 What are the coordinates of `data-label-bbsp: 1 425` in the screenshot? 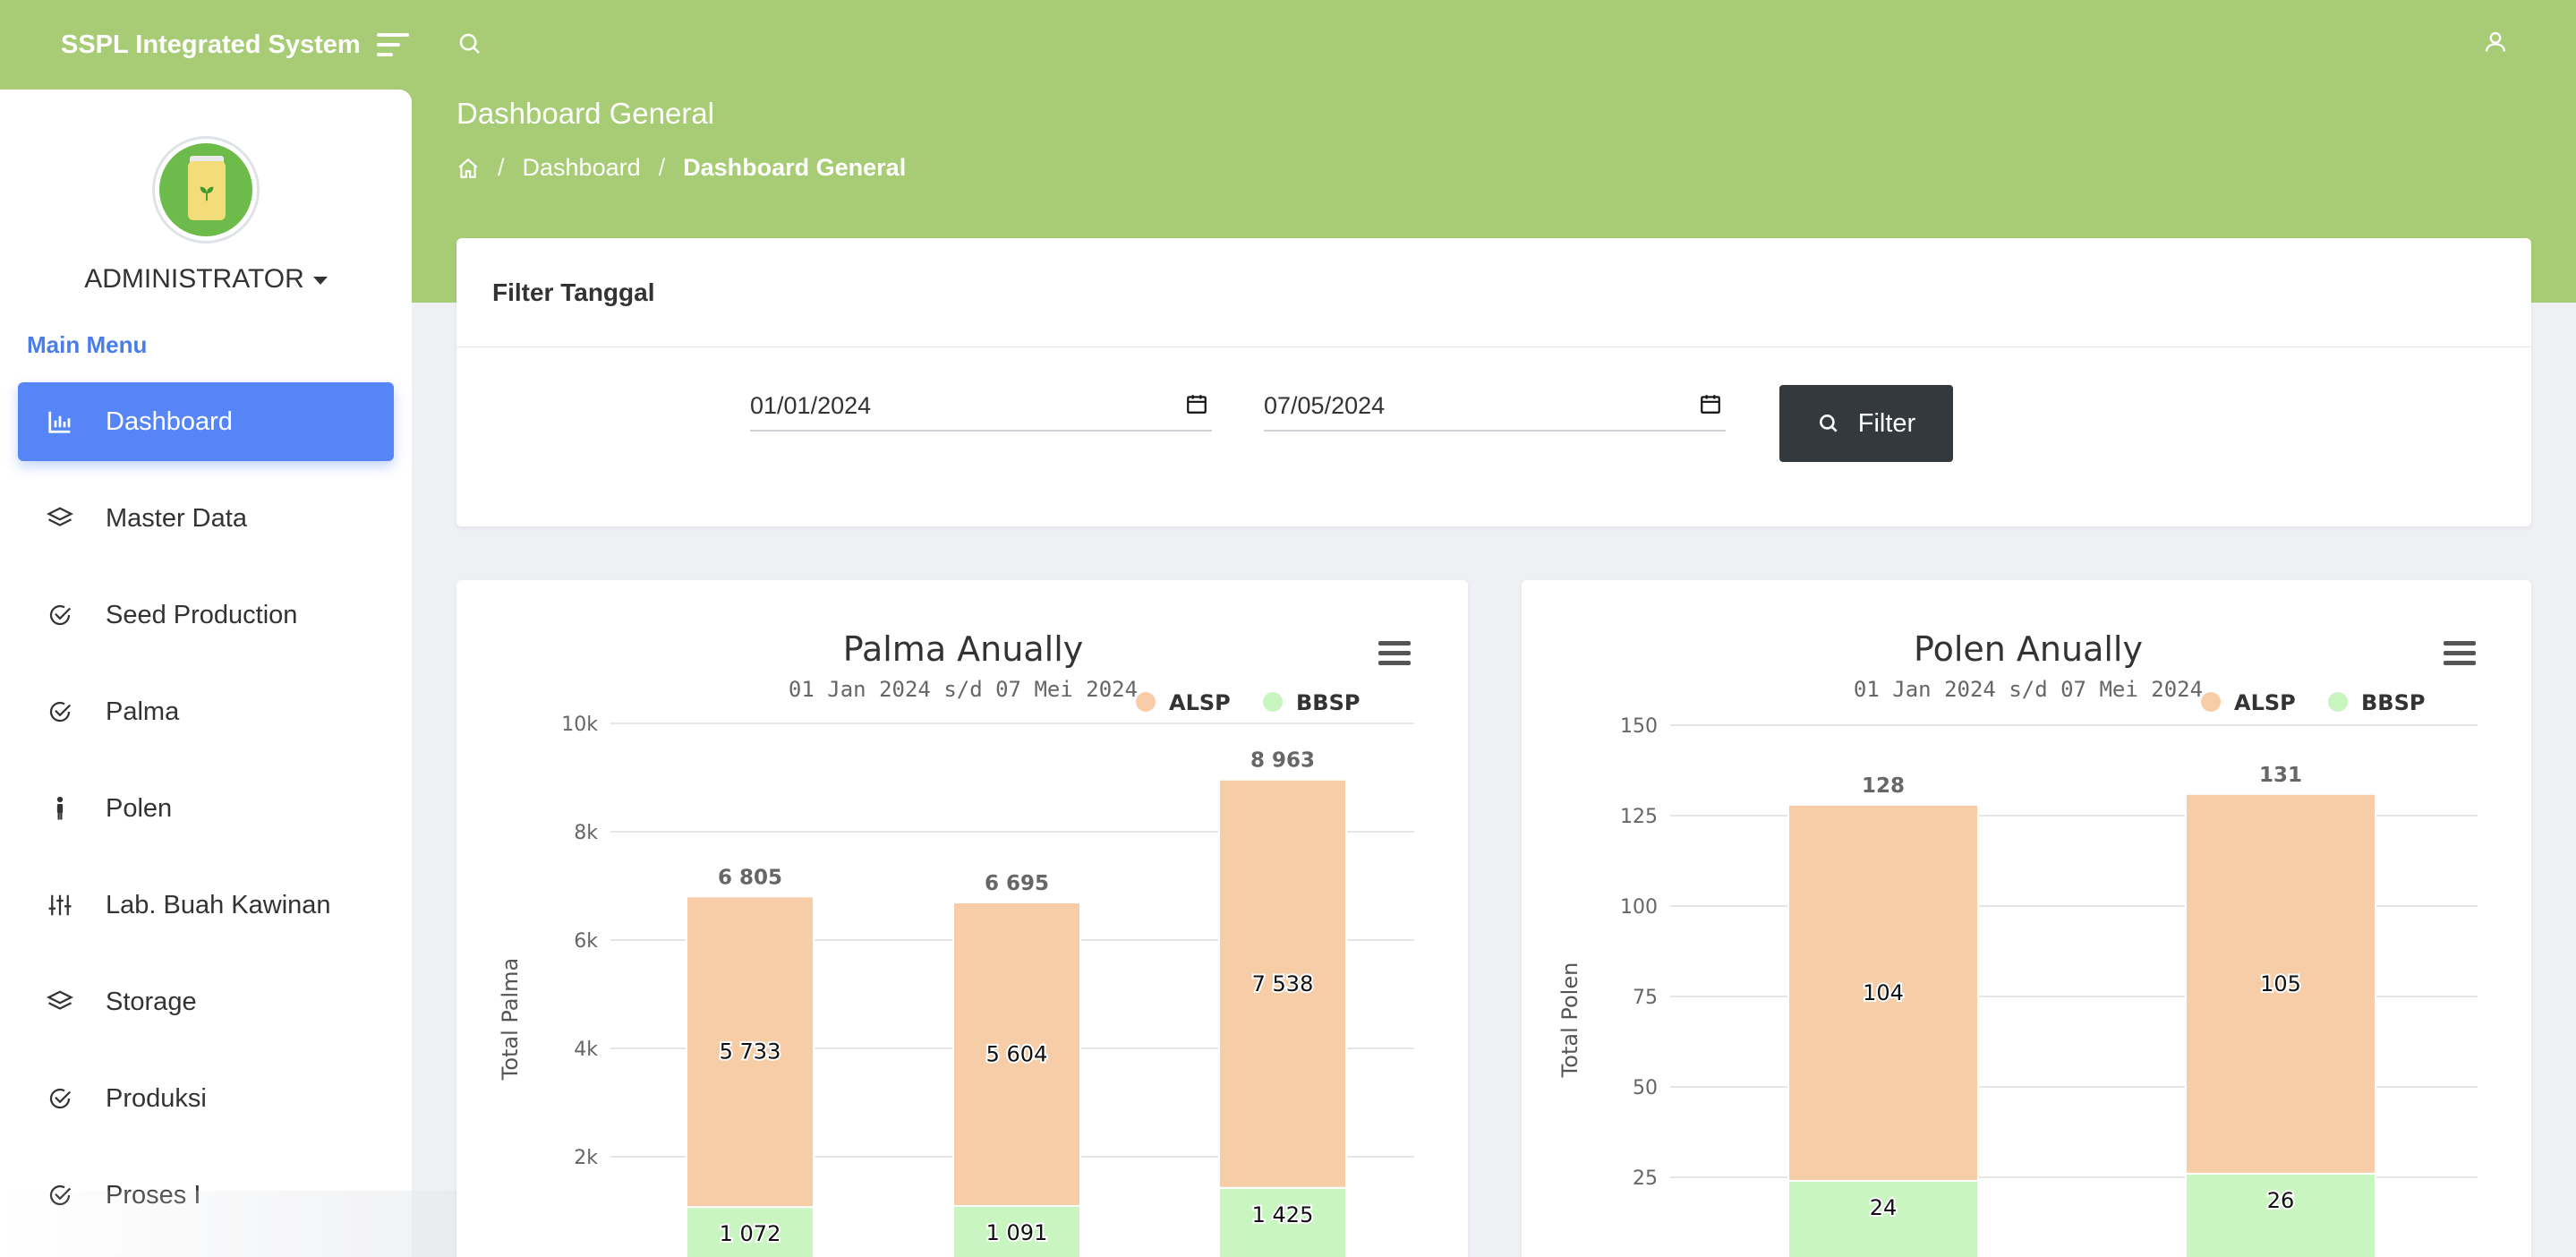 It's located at (1283, 1215).